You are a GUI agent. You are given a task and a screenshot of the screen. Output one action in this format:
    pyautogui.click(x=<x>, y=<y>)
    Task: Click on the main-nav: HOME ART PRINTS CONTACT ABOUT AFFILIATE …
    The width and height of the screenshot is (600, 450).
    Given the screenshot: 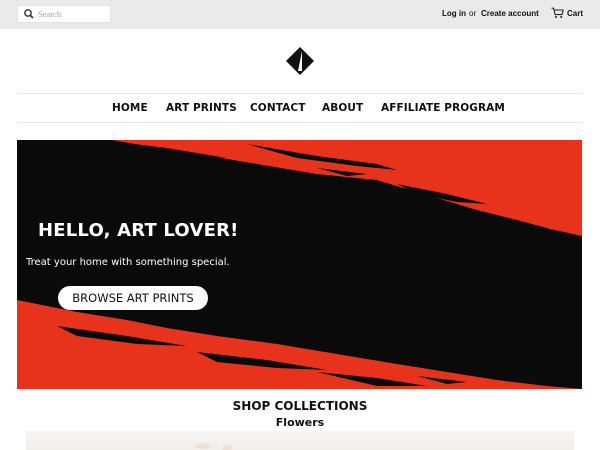 What is the action you would take?
    pyautogui.click(x=300, y=108)
    